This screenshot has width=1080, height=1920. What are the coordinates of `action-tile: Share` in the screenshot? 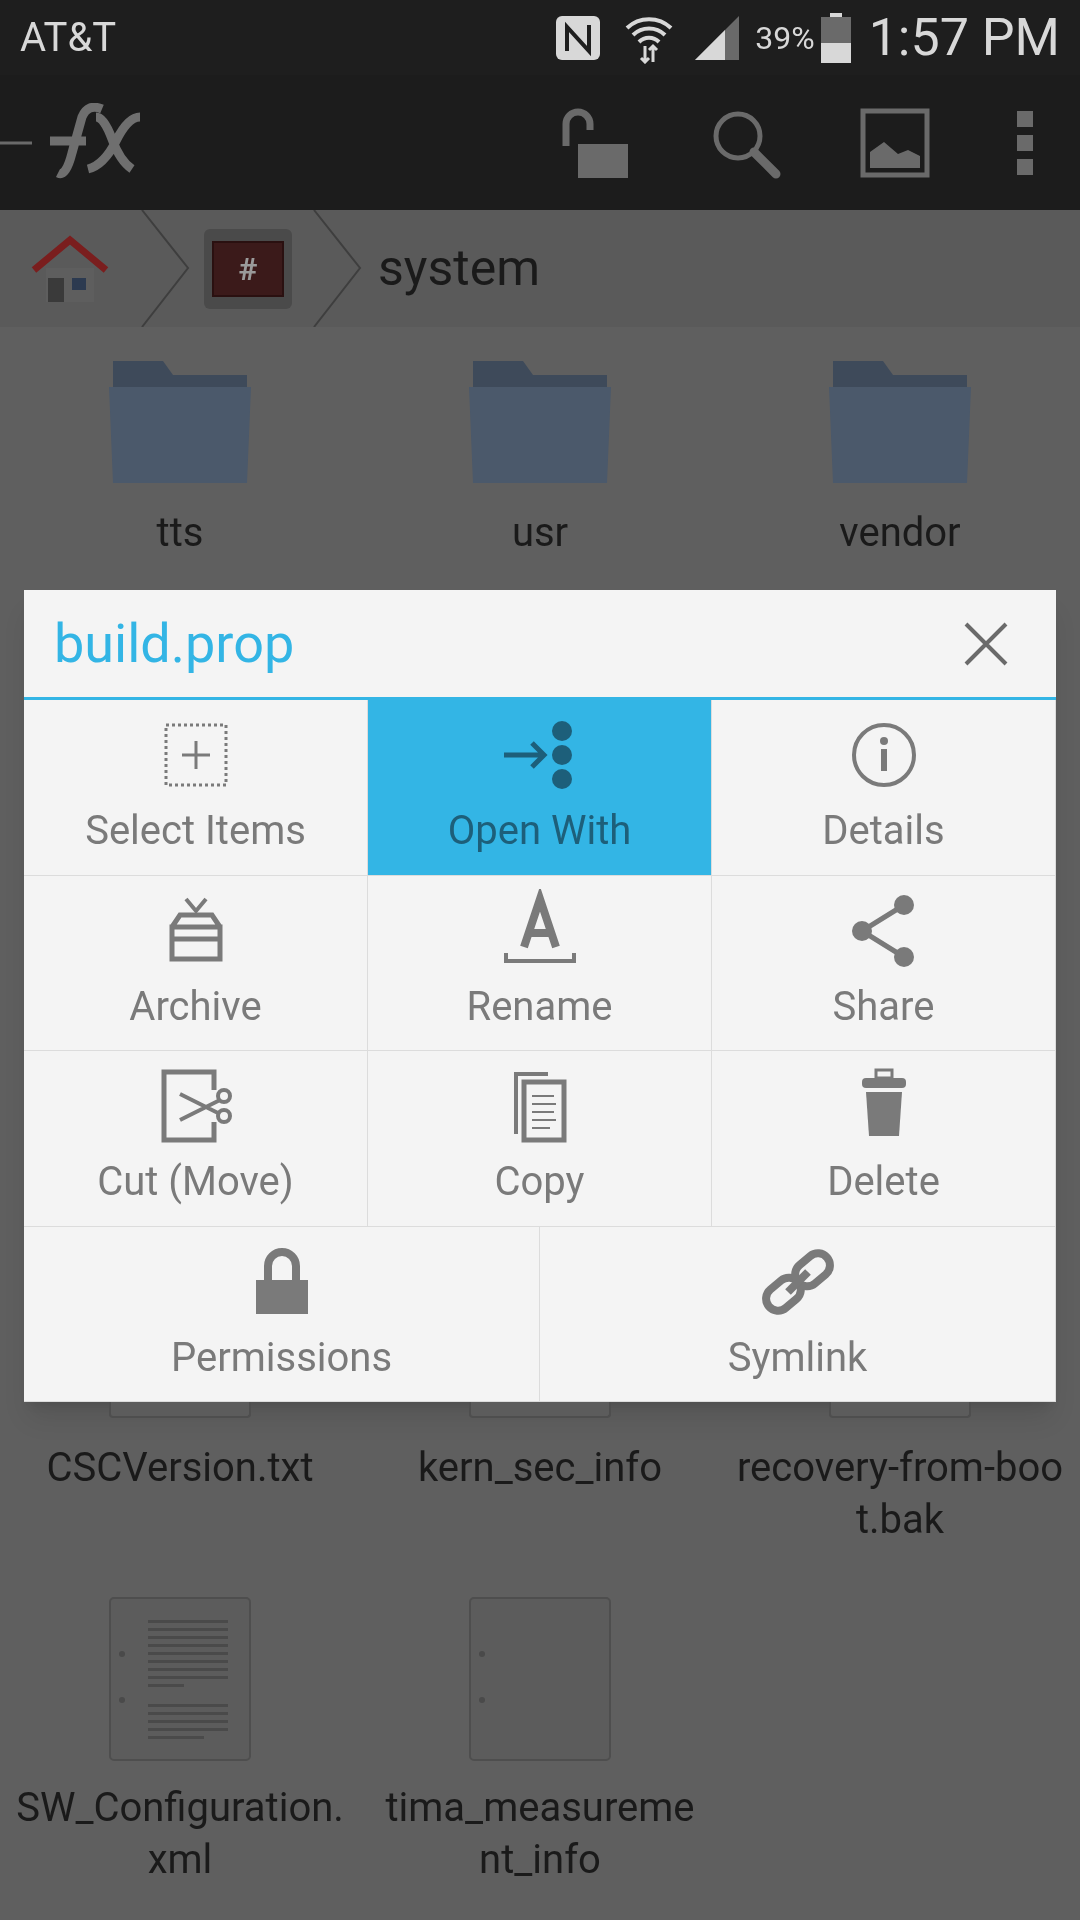 It's located at (884, 963).